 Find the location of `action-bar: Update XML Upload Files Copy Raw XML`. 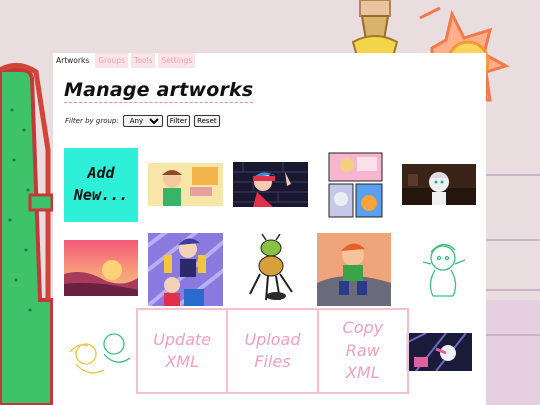

action-bar: Update XML Upload Files Copy Raw XML is located at coordinates (272, 351).